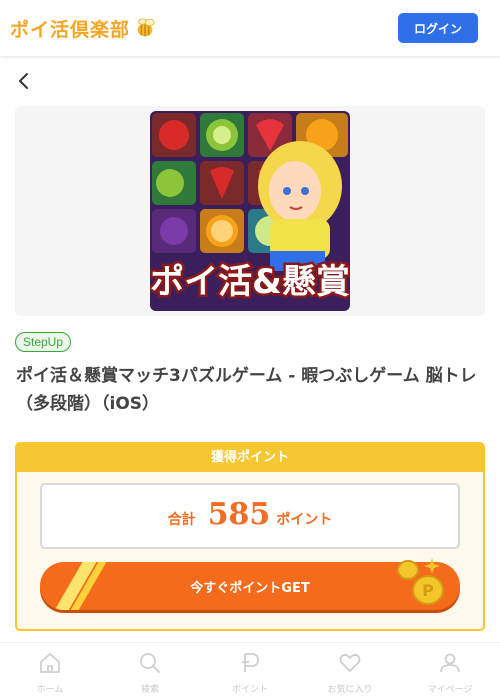  Describe the element at coordinates (250, 588) in the screenshot. I see `get-points-label: 今すぐポイントGET` at that location.